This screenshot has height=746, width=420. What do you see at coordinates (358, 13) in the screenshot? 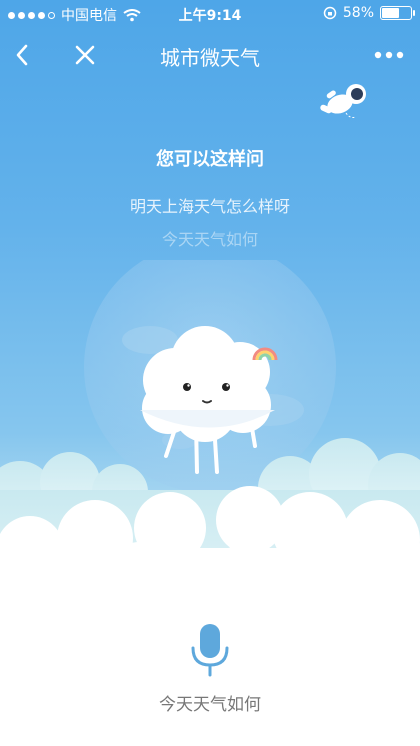
I see `battery-percent: 58%` at bounding box center [358, 13].